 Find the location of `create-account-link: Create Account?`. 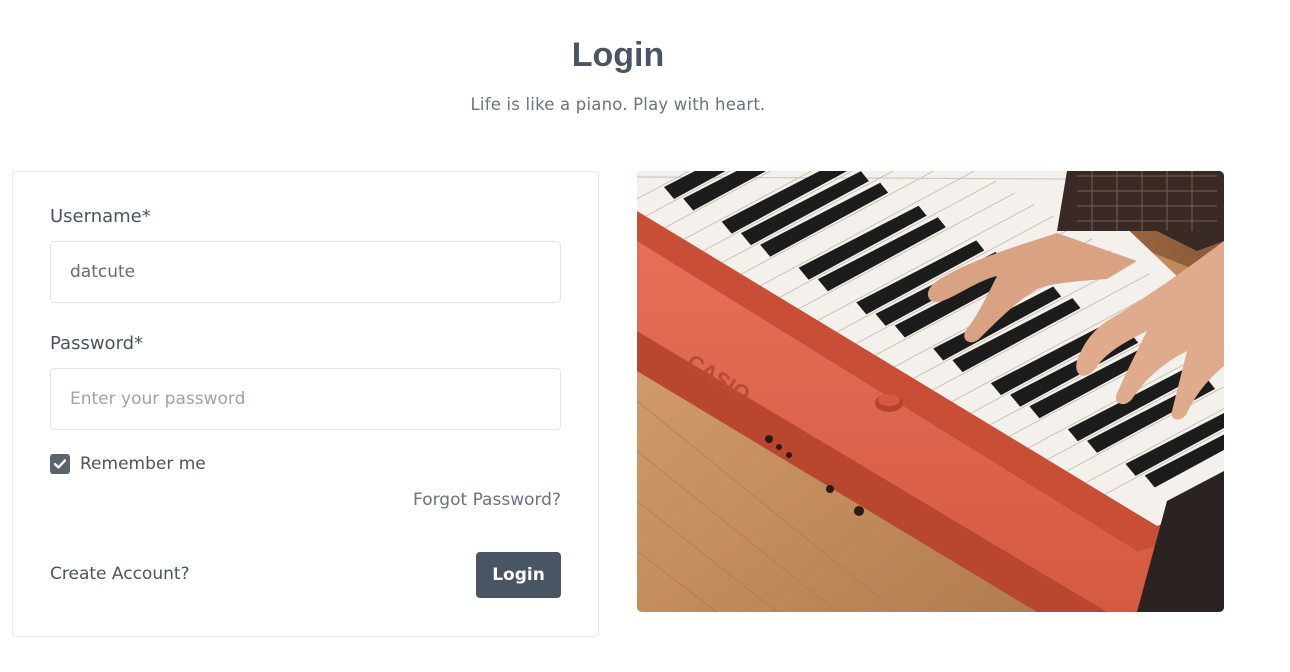

create-account-link: Create Account? is located at coordinates (120, 574).